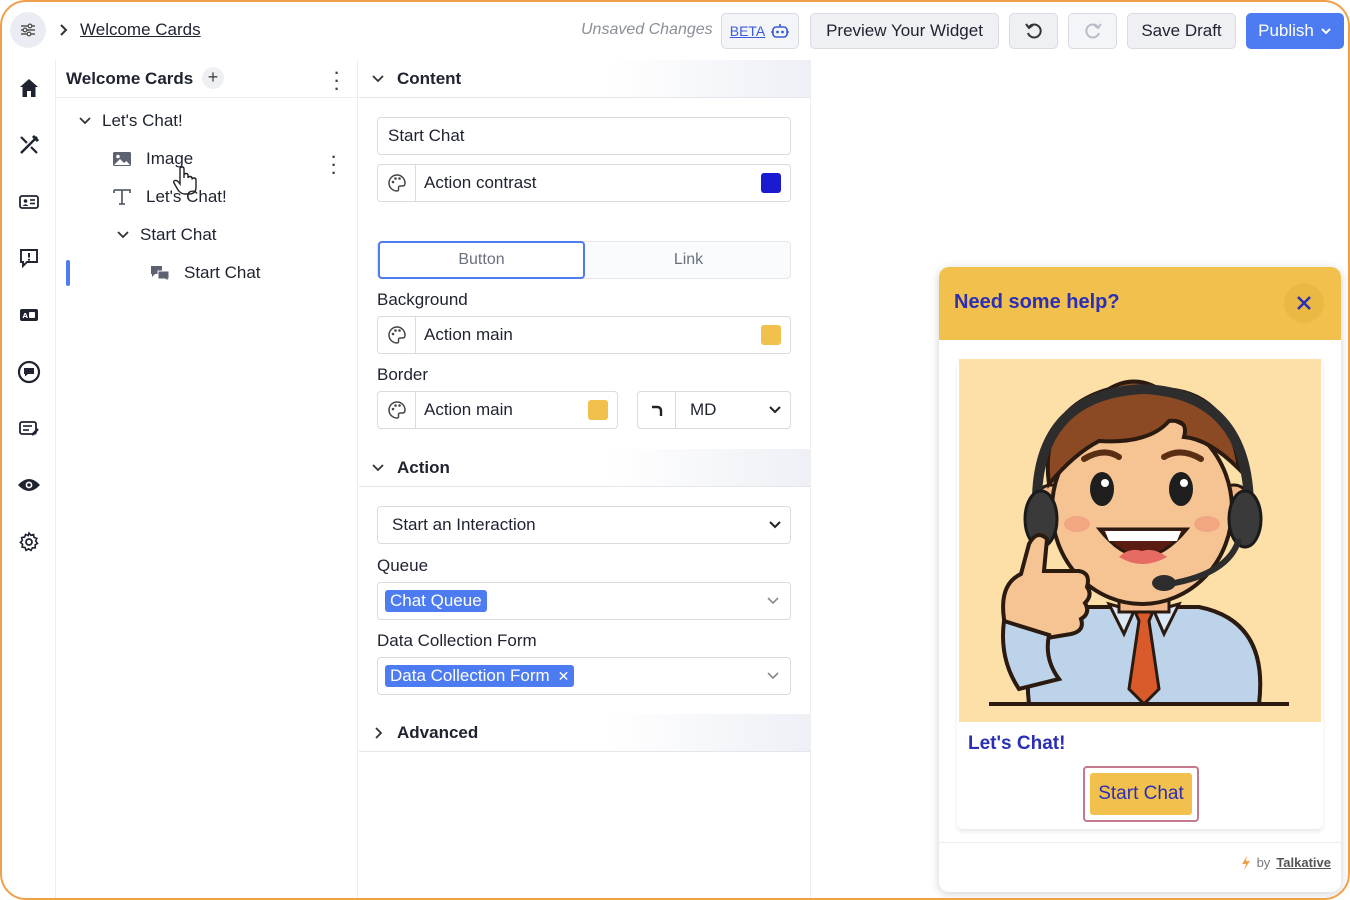  What do you see at coordinates (584, 601) in the screenshot?
I see `queue-select: Chat Queue` at bounding box center [584, 601].